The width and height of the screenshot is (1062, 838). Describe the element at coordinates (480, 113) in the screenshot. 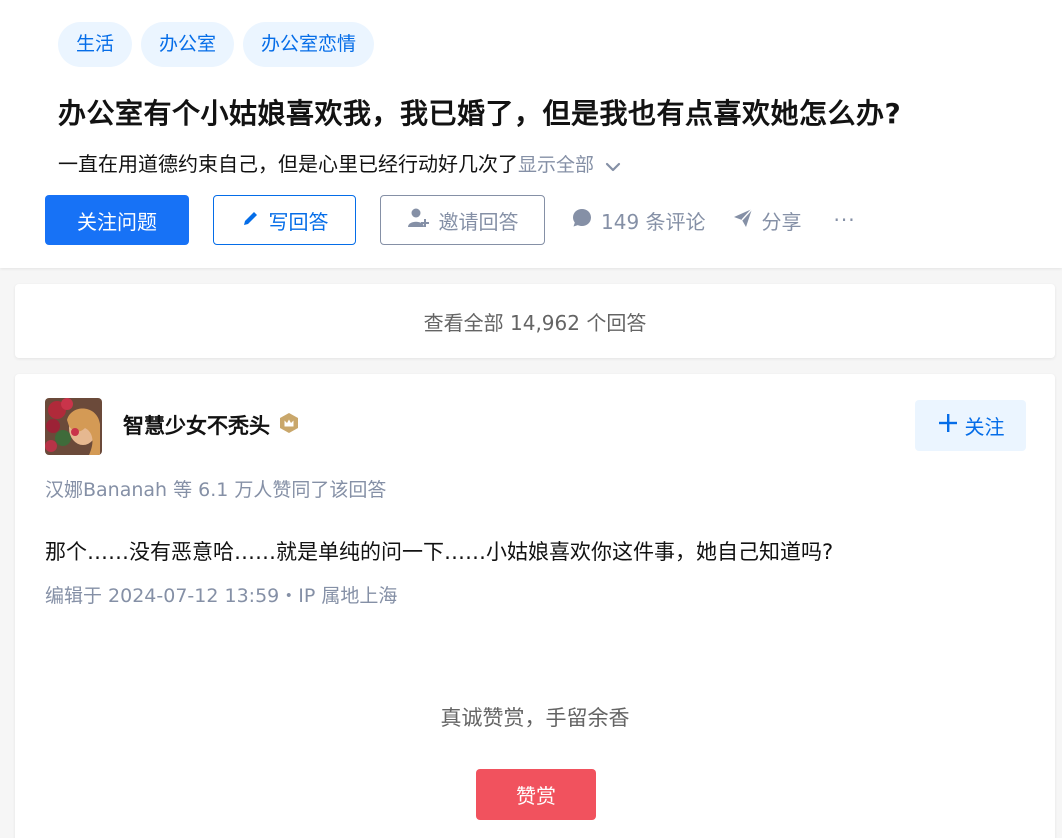

I see `question-title: 办公室有个小姑娘喜欢我，我已婚了，但是我也有点喜欢她怎么办?` at that location.